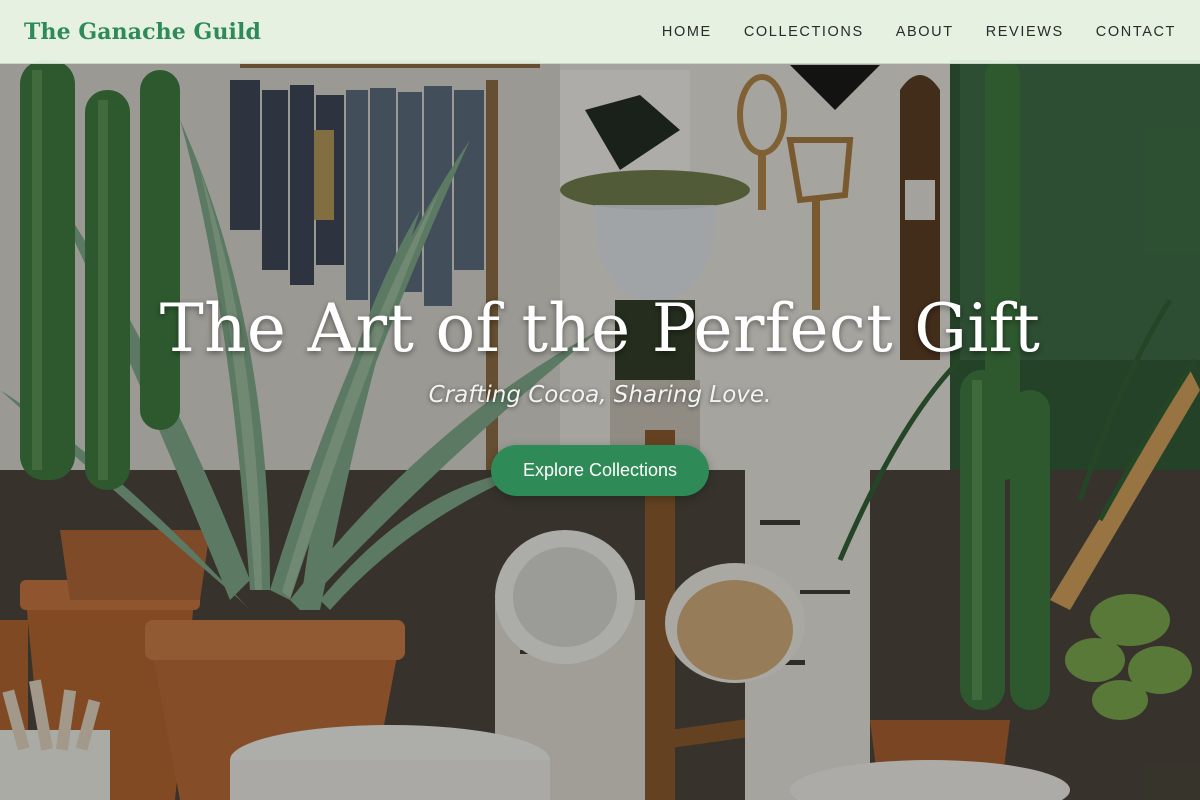 This screenshot has height=800, width=1200. Describe the element at coordinates (925, 32) in the screenshot. I see `nav-link-about: ABOUT` at that location.